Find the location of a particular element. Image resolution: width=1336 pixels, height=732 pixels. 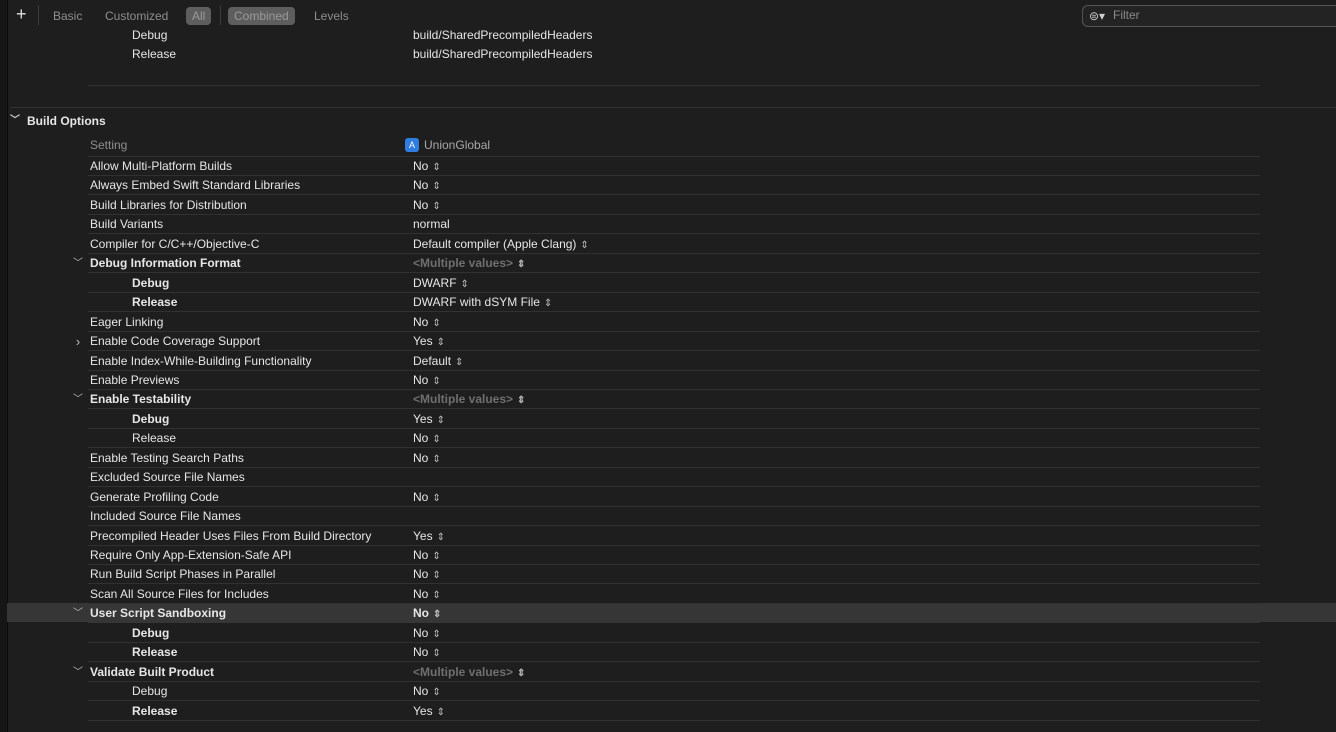

tab-levels: Levels is located at coordinates (331, 16).